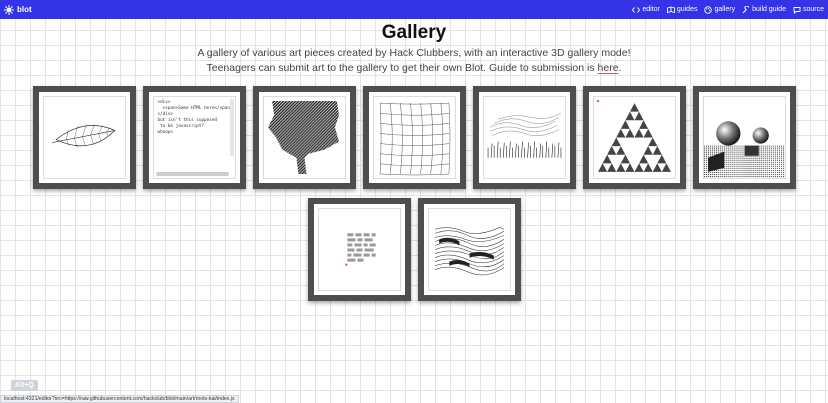 The width and height of the screenshot is (828, 403). I want to click on horizontal-scrollbar, so click(192, 174).